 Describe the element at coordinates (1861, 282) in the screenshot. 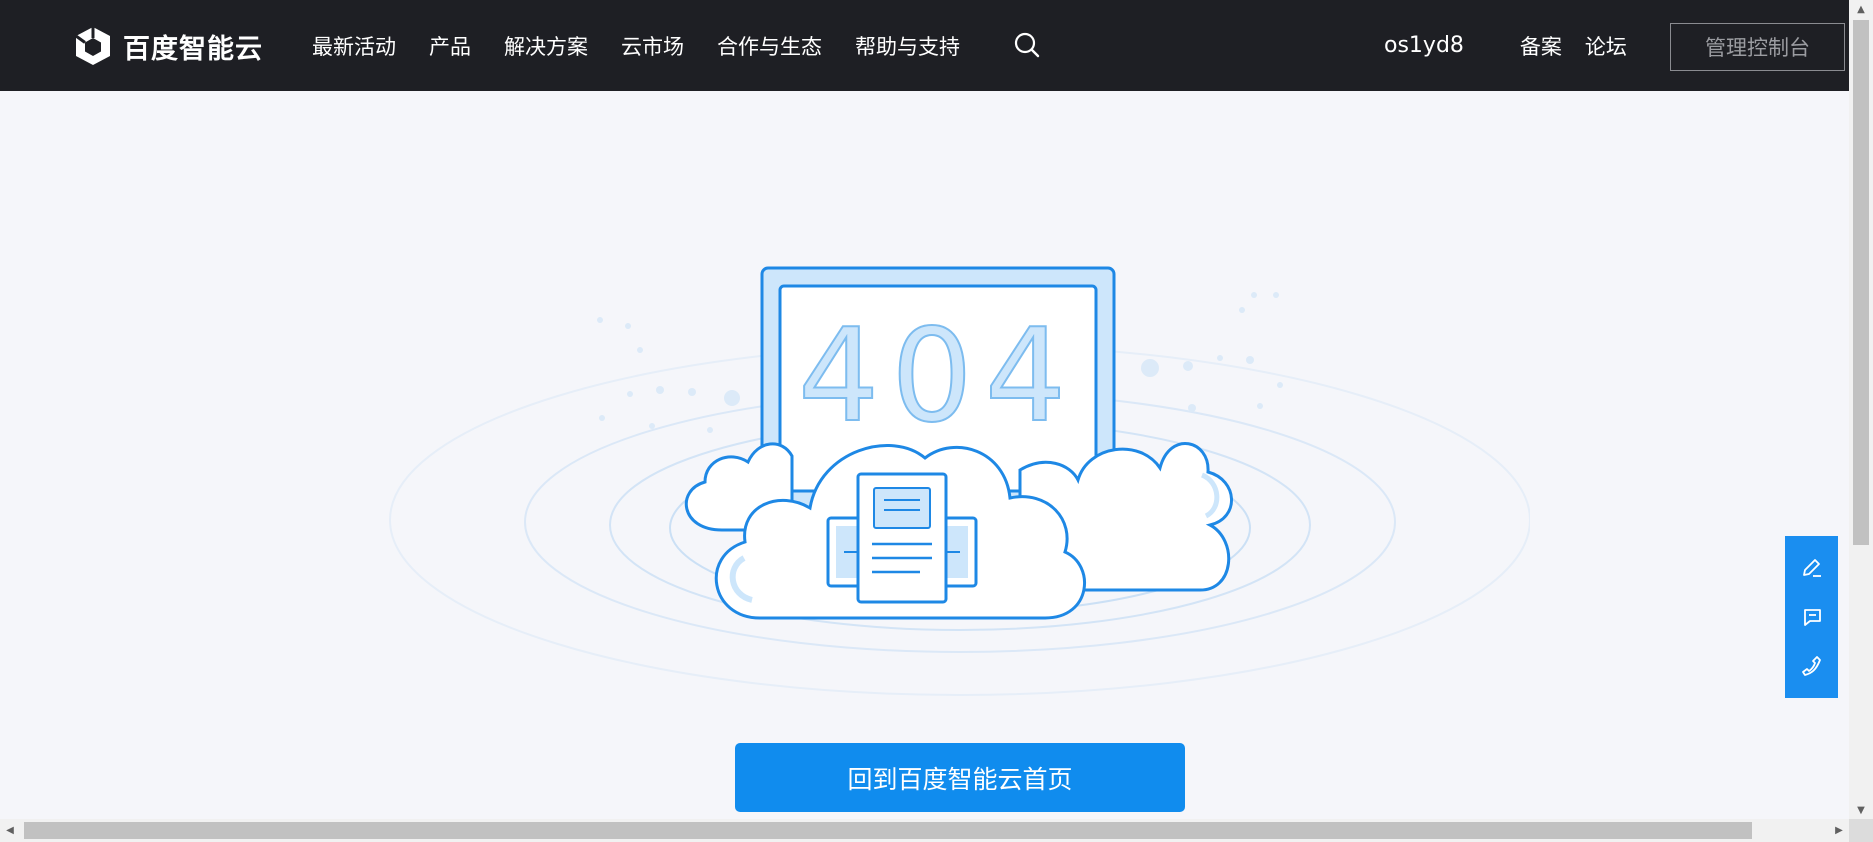

I see `vertical-scroll-thumb` at that location.